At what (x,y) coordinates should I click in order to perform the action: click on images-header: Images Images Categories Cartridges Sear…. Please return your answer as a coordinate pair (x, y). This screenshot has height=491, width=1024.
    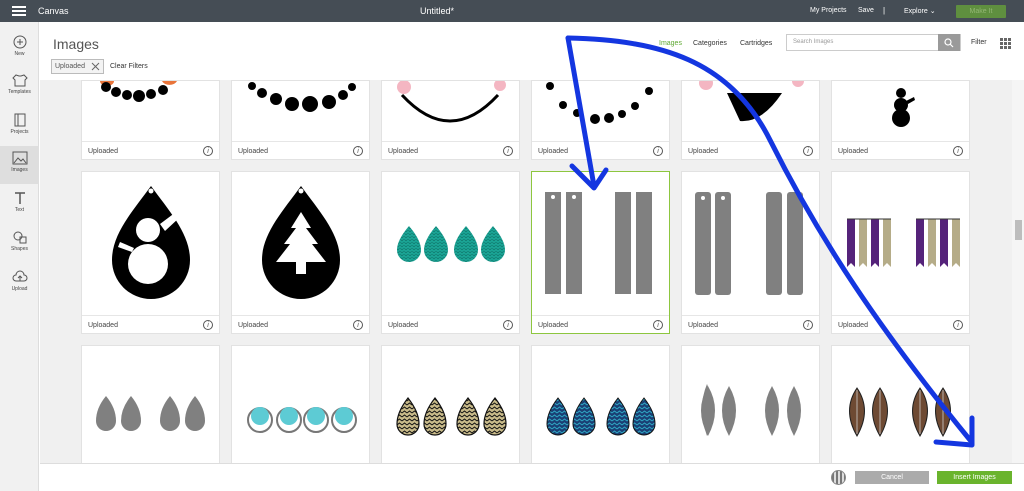
    Looking at the image, I should click on (532, 51).